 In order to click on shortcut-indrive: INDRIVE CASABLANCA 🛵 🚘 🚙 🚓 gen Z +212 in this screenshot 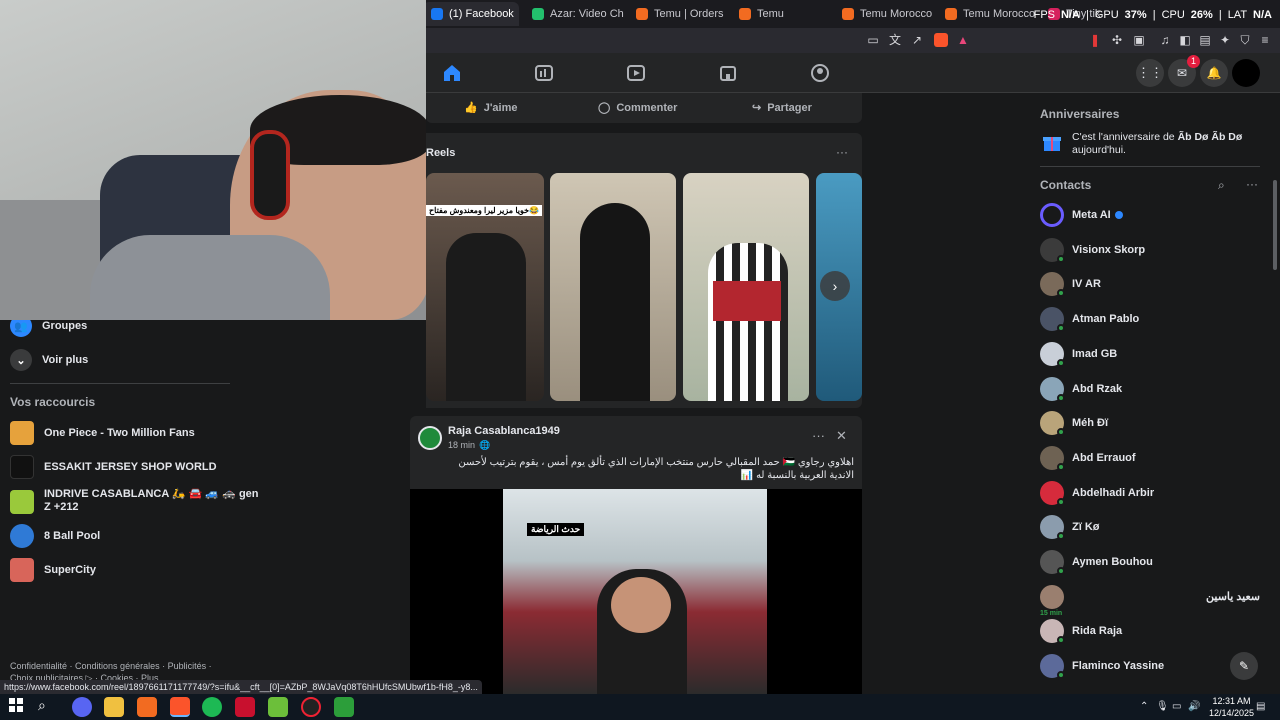, I will do `click(134, 501)`.